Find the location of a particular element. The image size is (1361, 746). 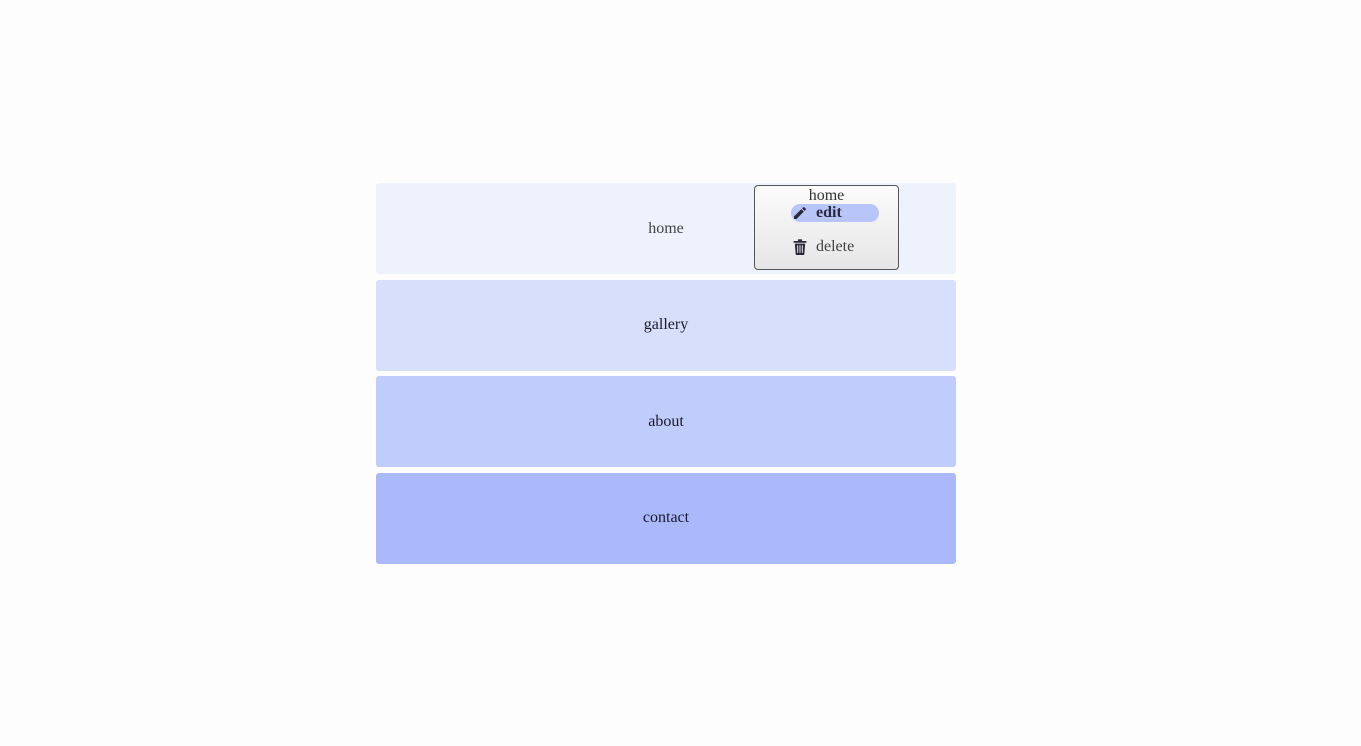

context-menu-title: home is located at coordinates (826, 195).